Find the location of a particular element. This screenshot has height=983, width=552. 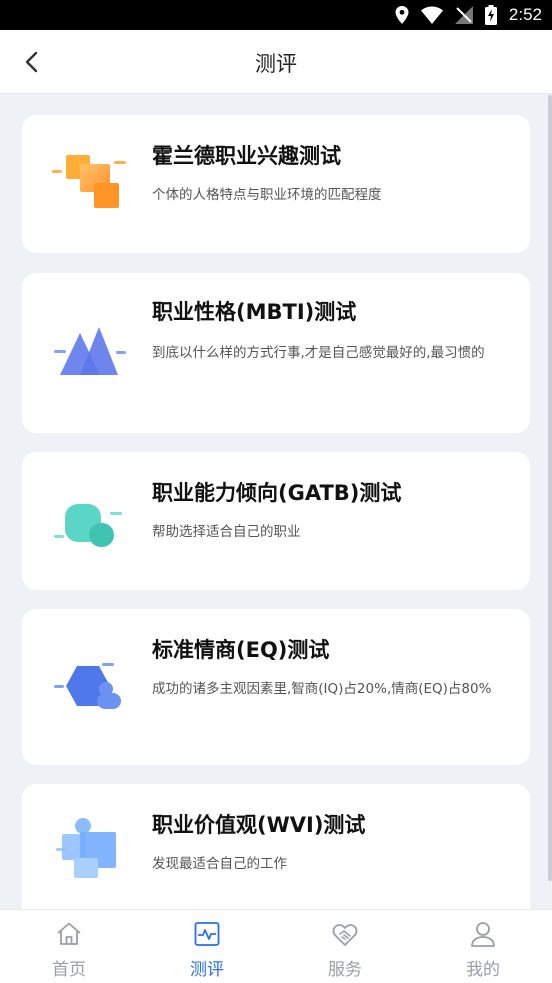

assessment-icon is located at coordinates (207, 934).